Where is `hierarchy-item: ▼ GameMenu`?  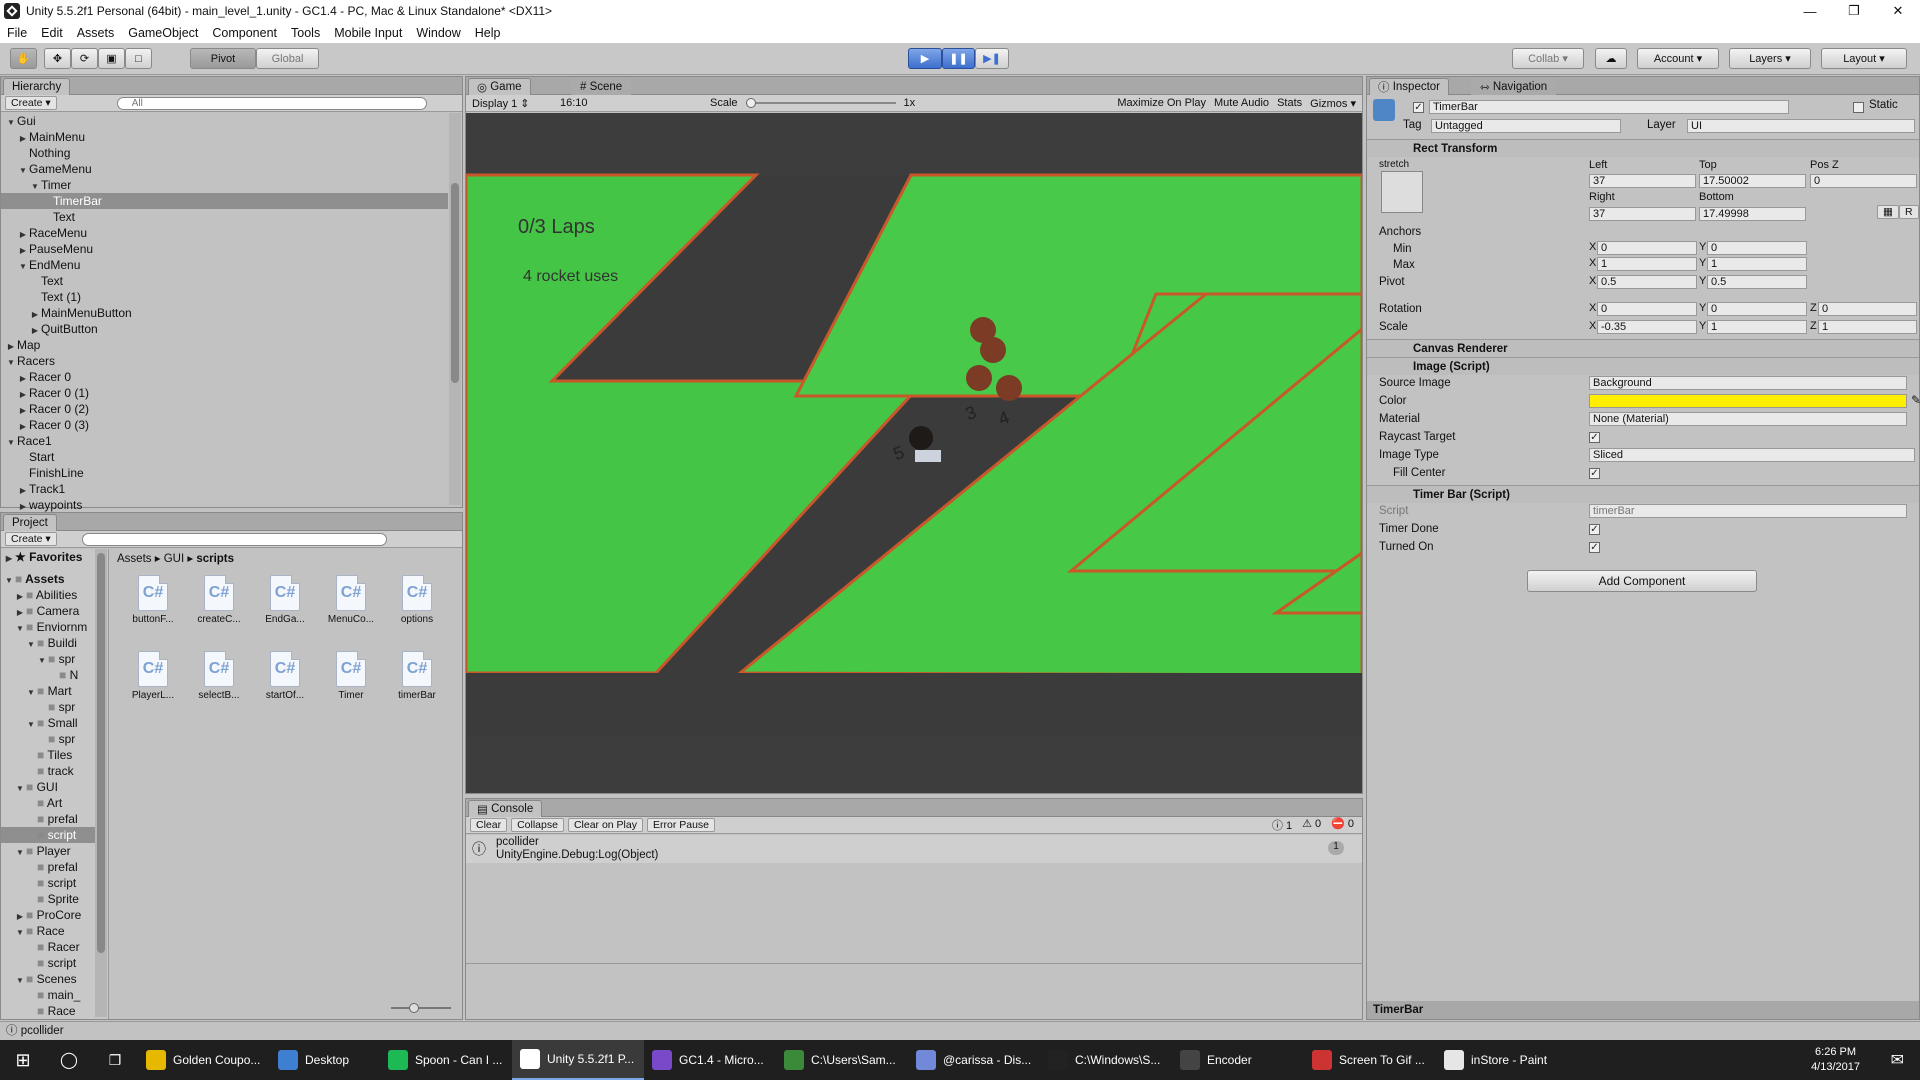
hierarchy-item: ▼ GameMenu is located at coordinates (224, 169).